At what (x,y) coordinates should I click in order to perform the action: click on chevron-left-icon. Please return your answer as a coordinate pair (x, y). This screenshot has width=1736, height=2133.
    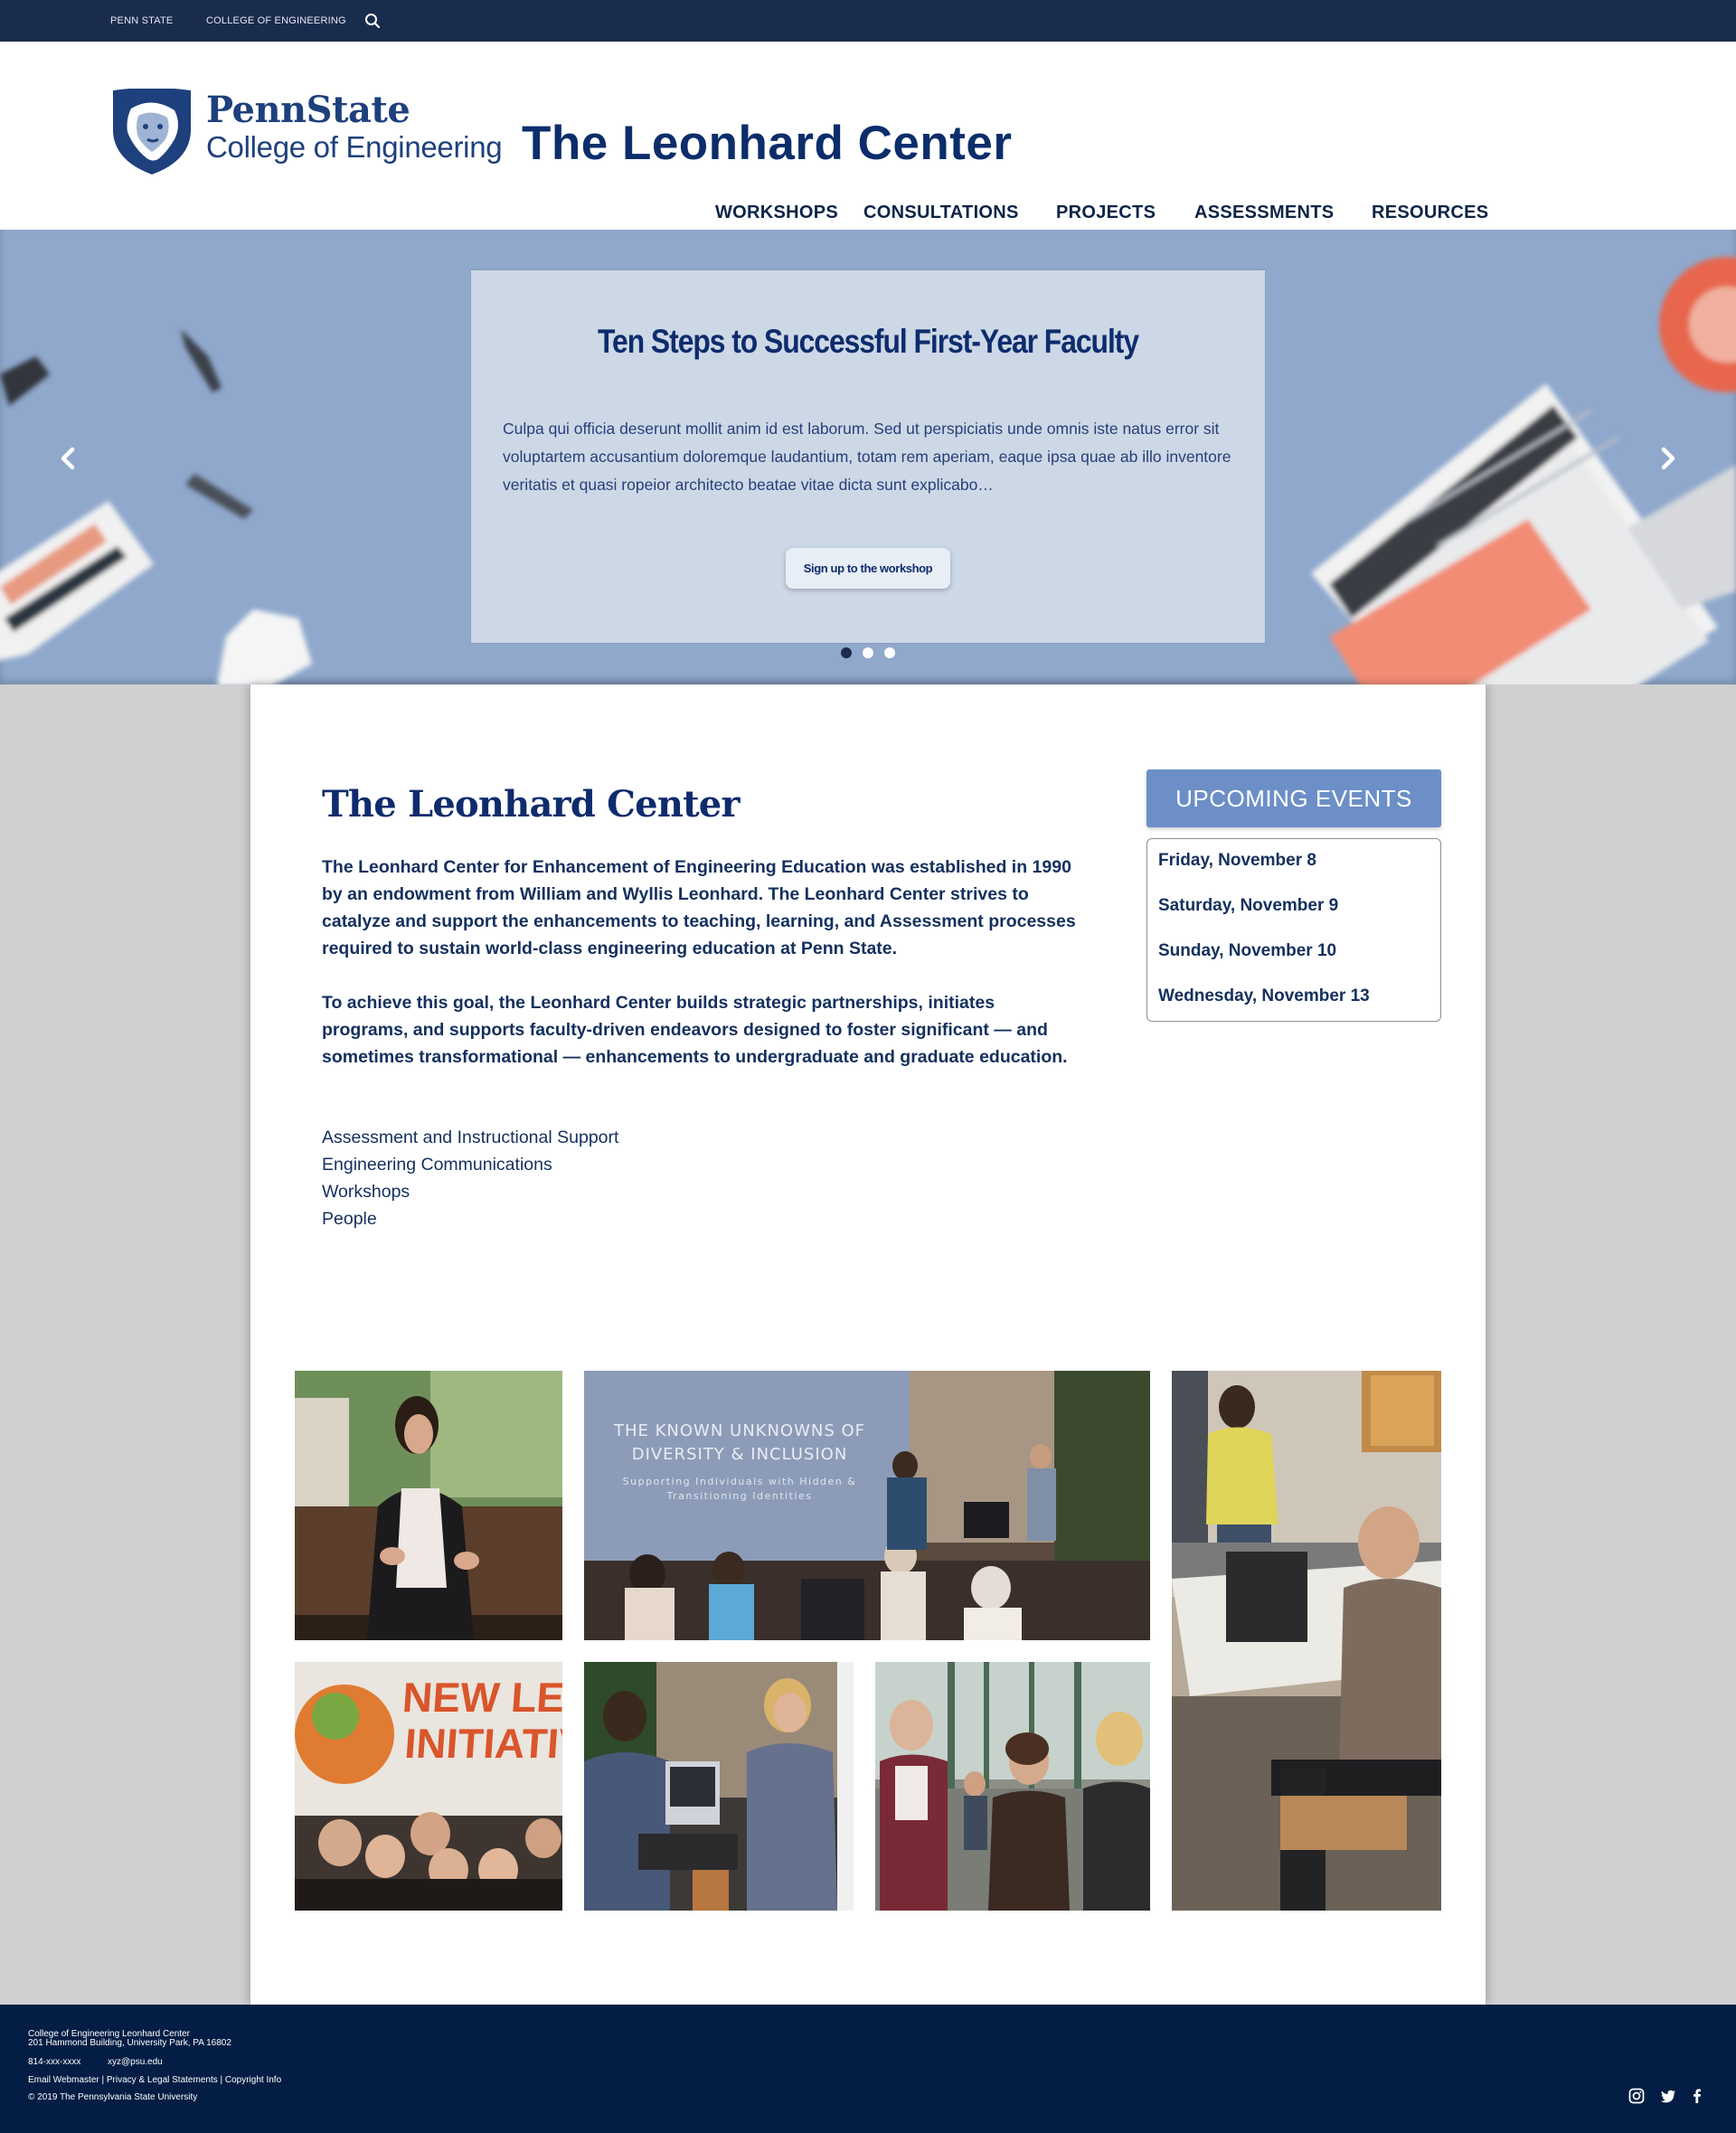
    Looking at the image, I should click on (68, 459).